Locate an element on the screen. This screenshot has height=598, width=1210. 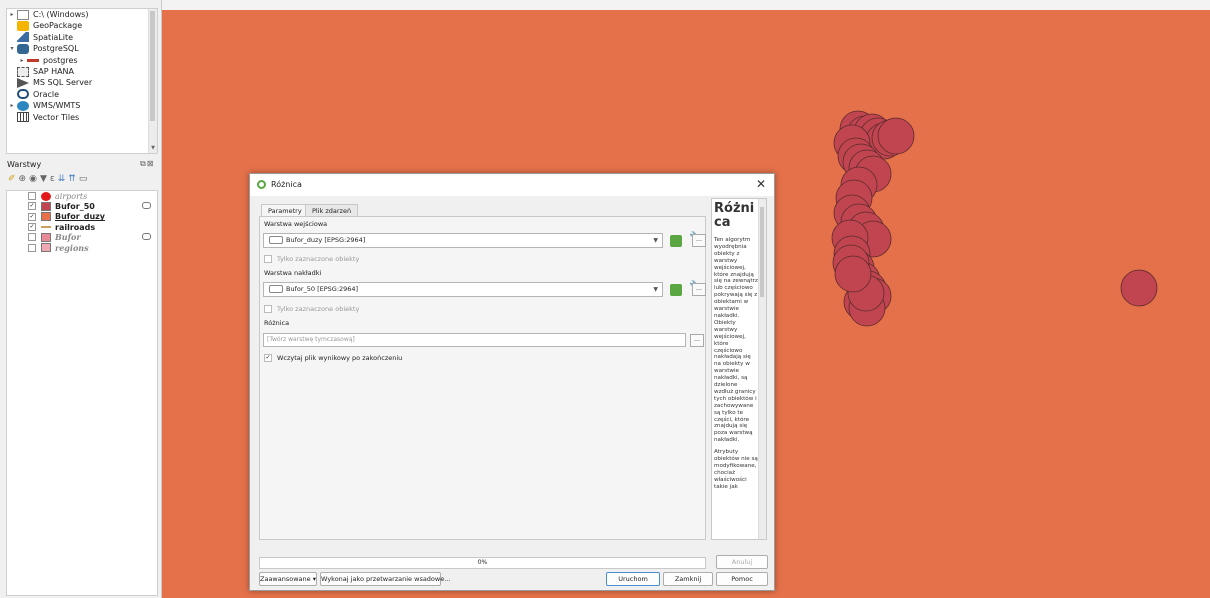
connection-icon is located at coordinates (33, 60).